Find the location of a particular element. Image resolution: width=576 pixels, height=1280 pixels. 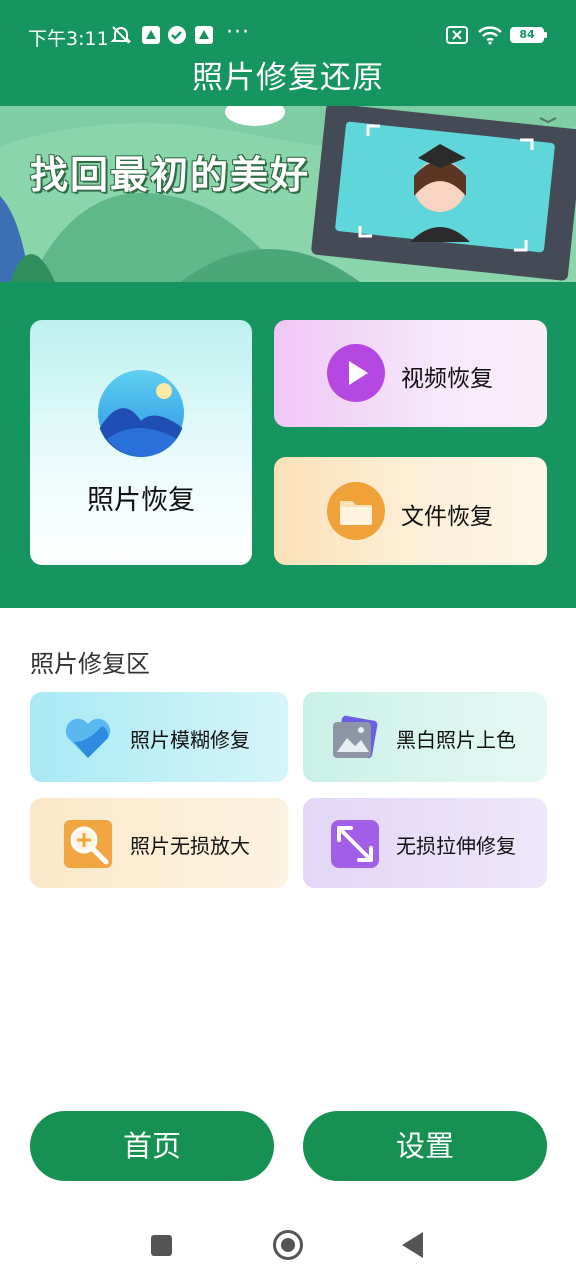

photo-deblur-label: 照片模糊修复 is located at coordinates (190, 740).